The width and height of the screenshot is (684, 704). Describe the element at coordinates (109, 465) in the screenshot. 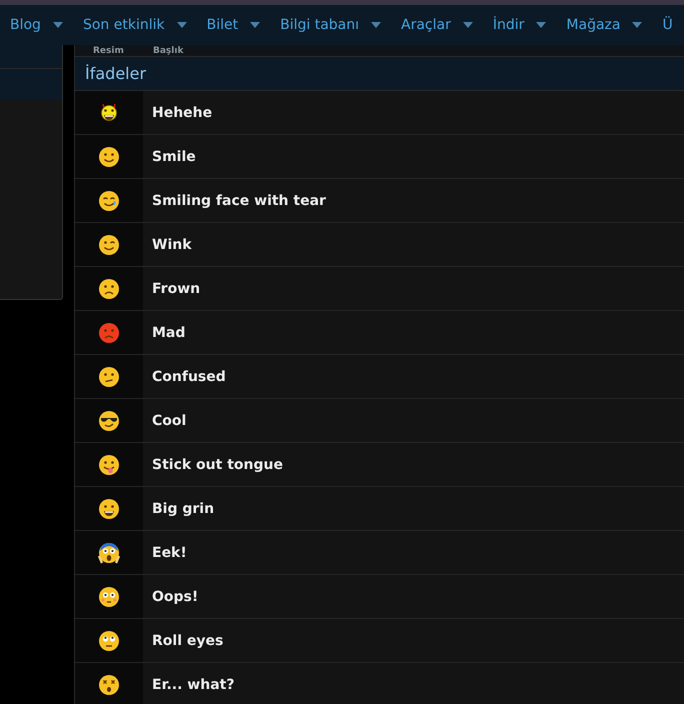

I see `tongue-face-icon` at that location.